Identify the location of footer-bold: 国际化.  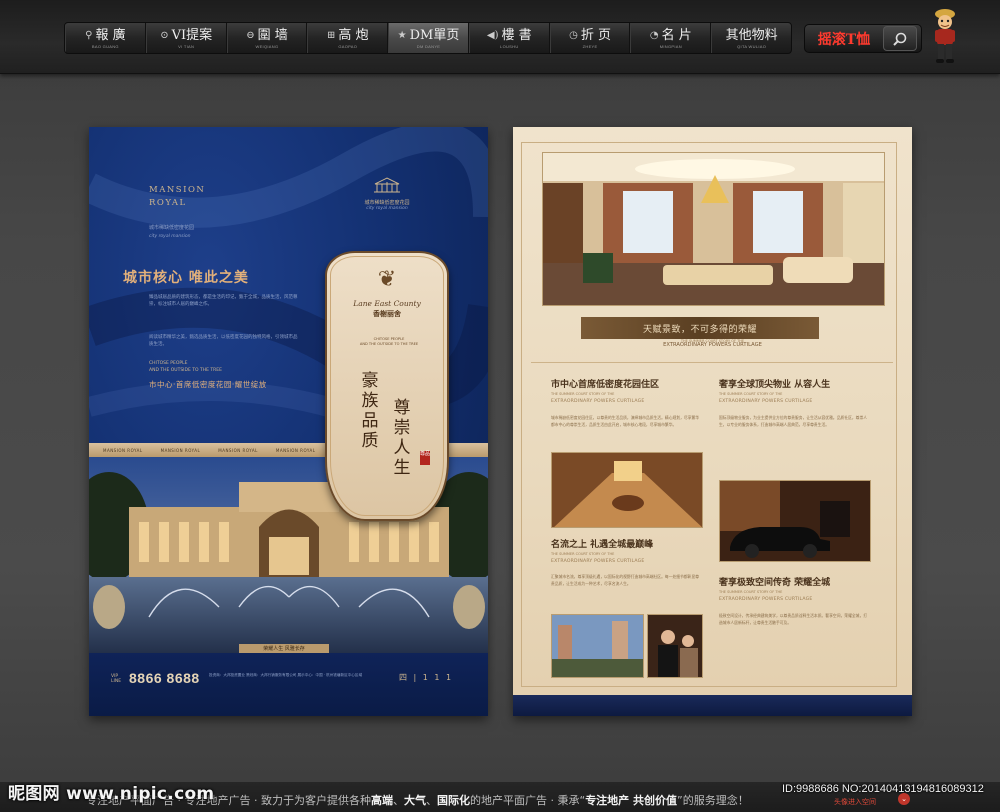
(453, 800).